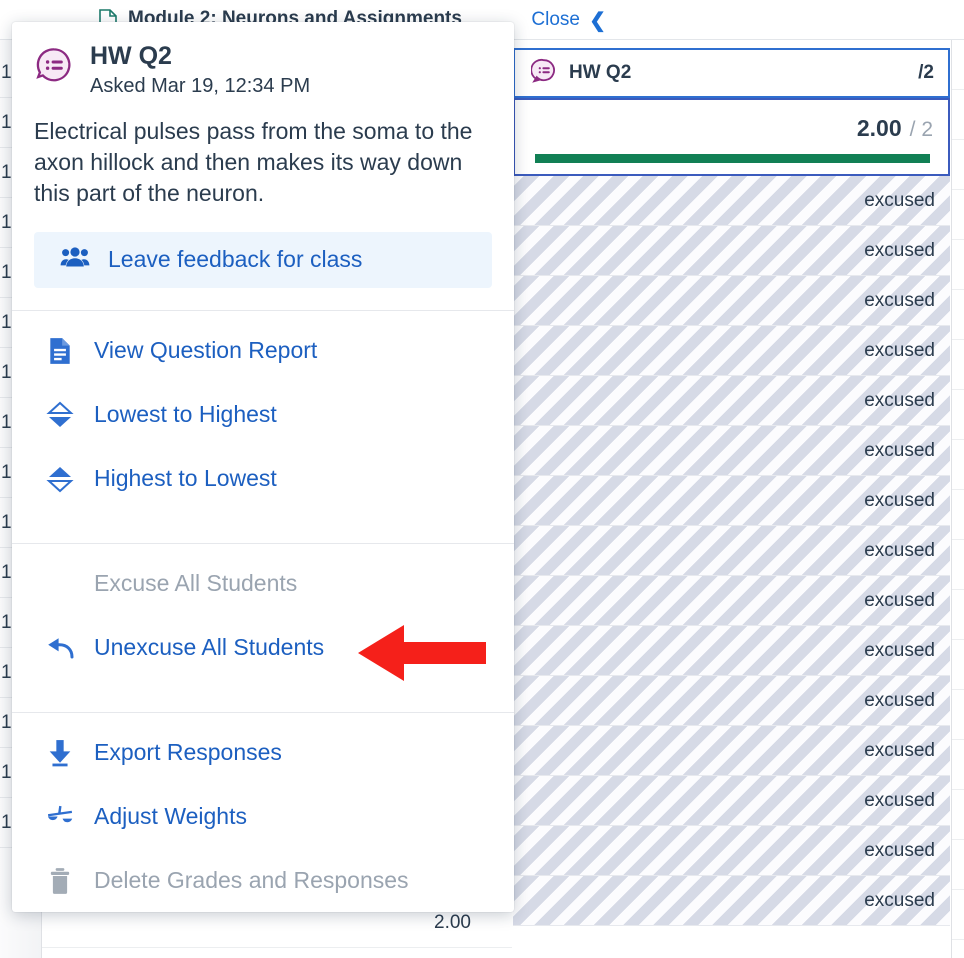 The height and width of the screenshot is (958, 964). What do you see at coordinates (200, 70) in the screenshot?
I see `popup-header-text: HW Q2 Asked Mar 19, 12:34 PM` at bounding box center [200, 70].